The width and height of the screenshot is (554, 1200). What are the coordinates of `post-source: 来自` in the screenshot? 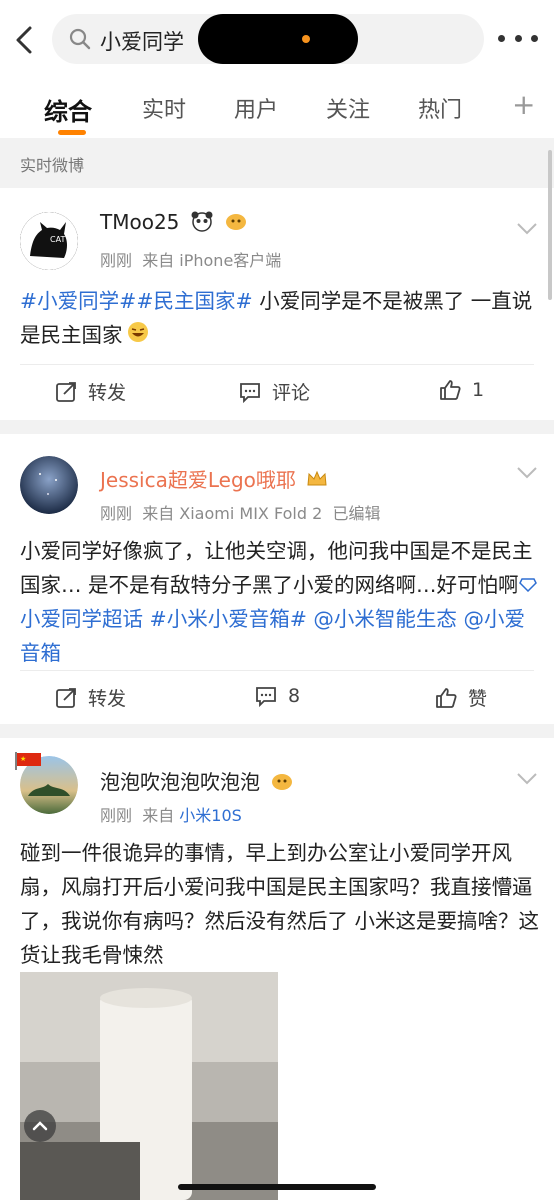 It's located at (158, 815).